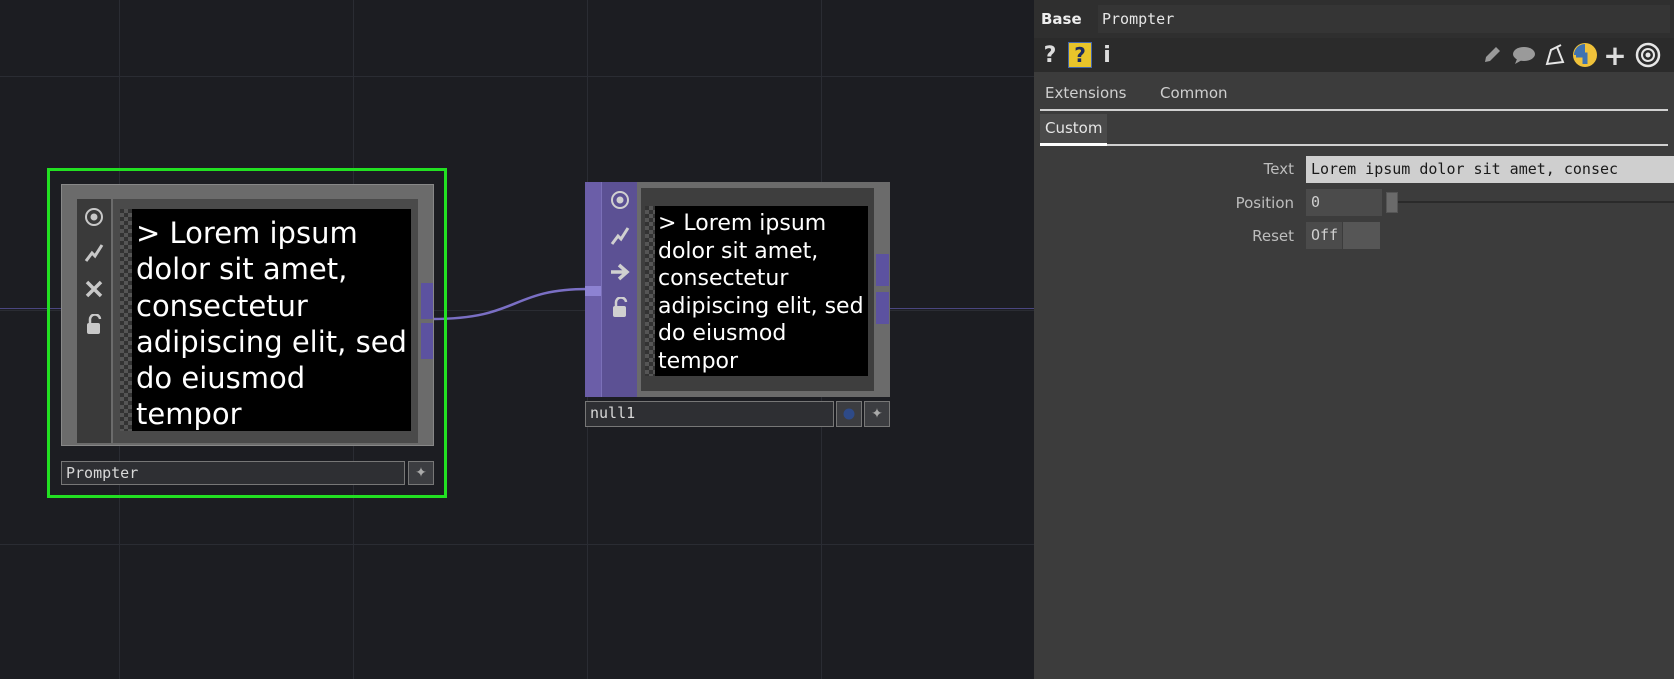 This screenshot has height=679, width=1674. I want to click on null-checker-strip, so click(650, 291).